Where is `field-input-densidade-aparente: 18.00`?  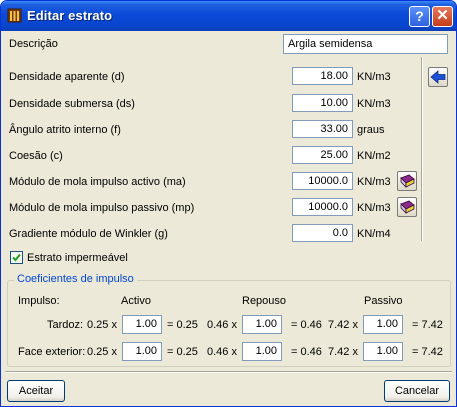
field-input-densidade-aparente: 18.00 is located at coordinates (322, 76).